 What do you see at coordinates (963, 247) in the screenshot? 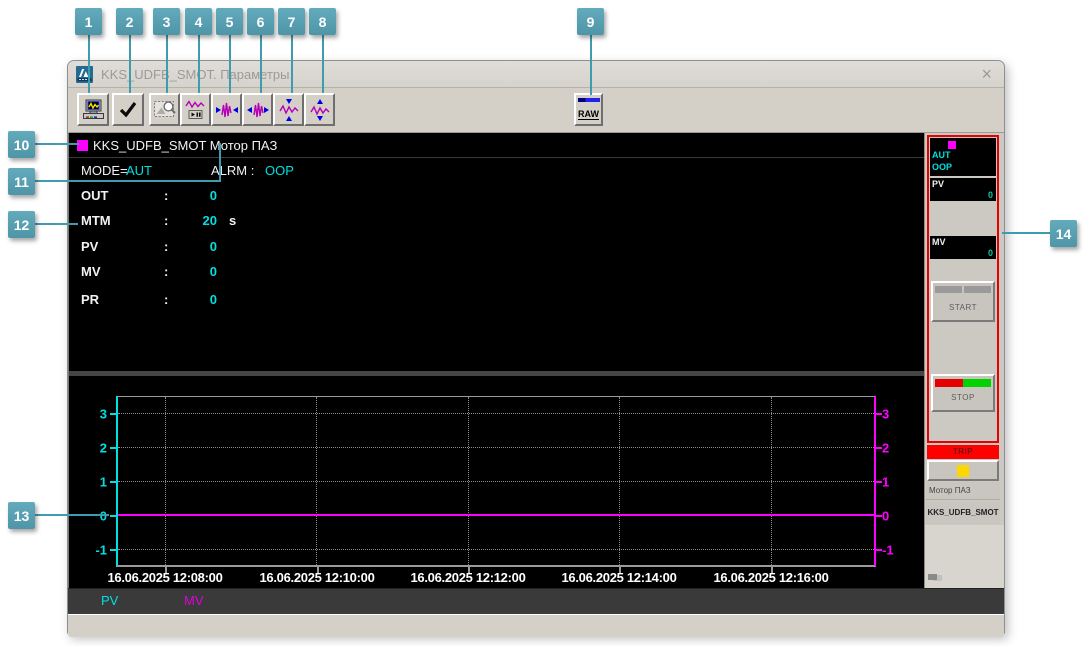
I see `faceplate-mv-box: MV 0` at bounding box center [963, 247].